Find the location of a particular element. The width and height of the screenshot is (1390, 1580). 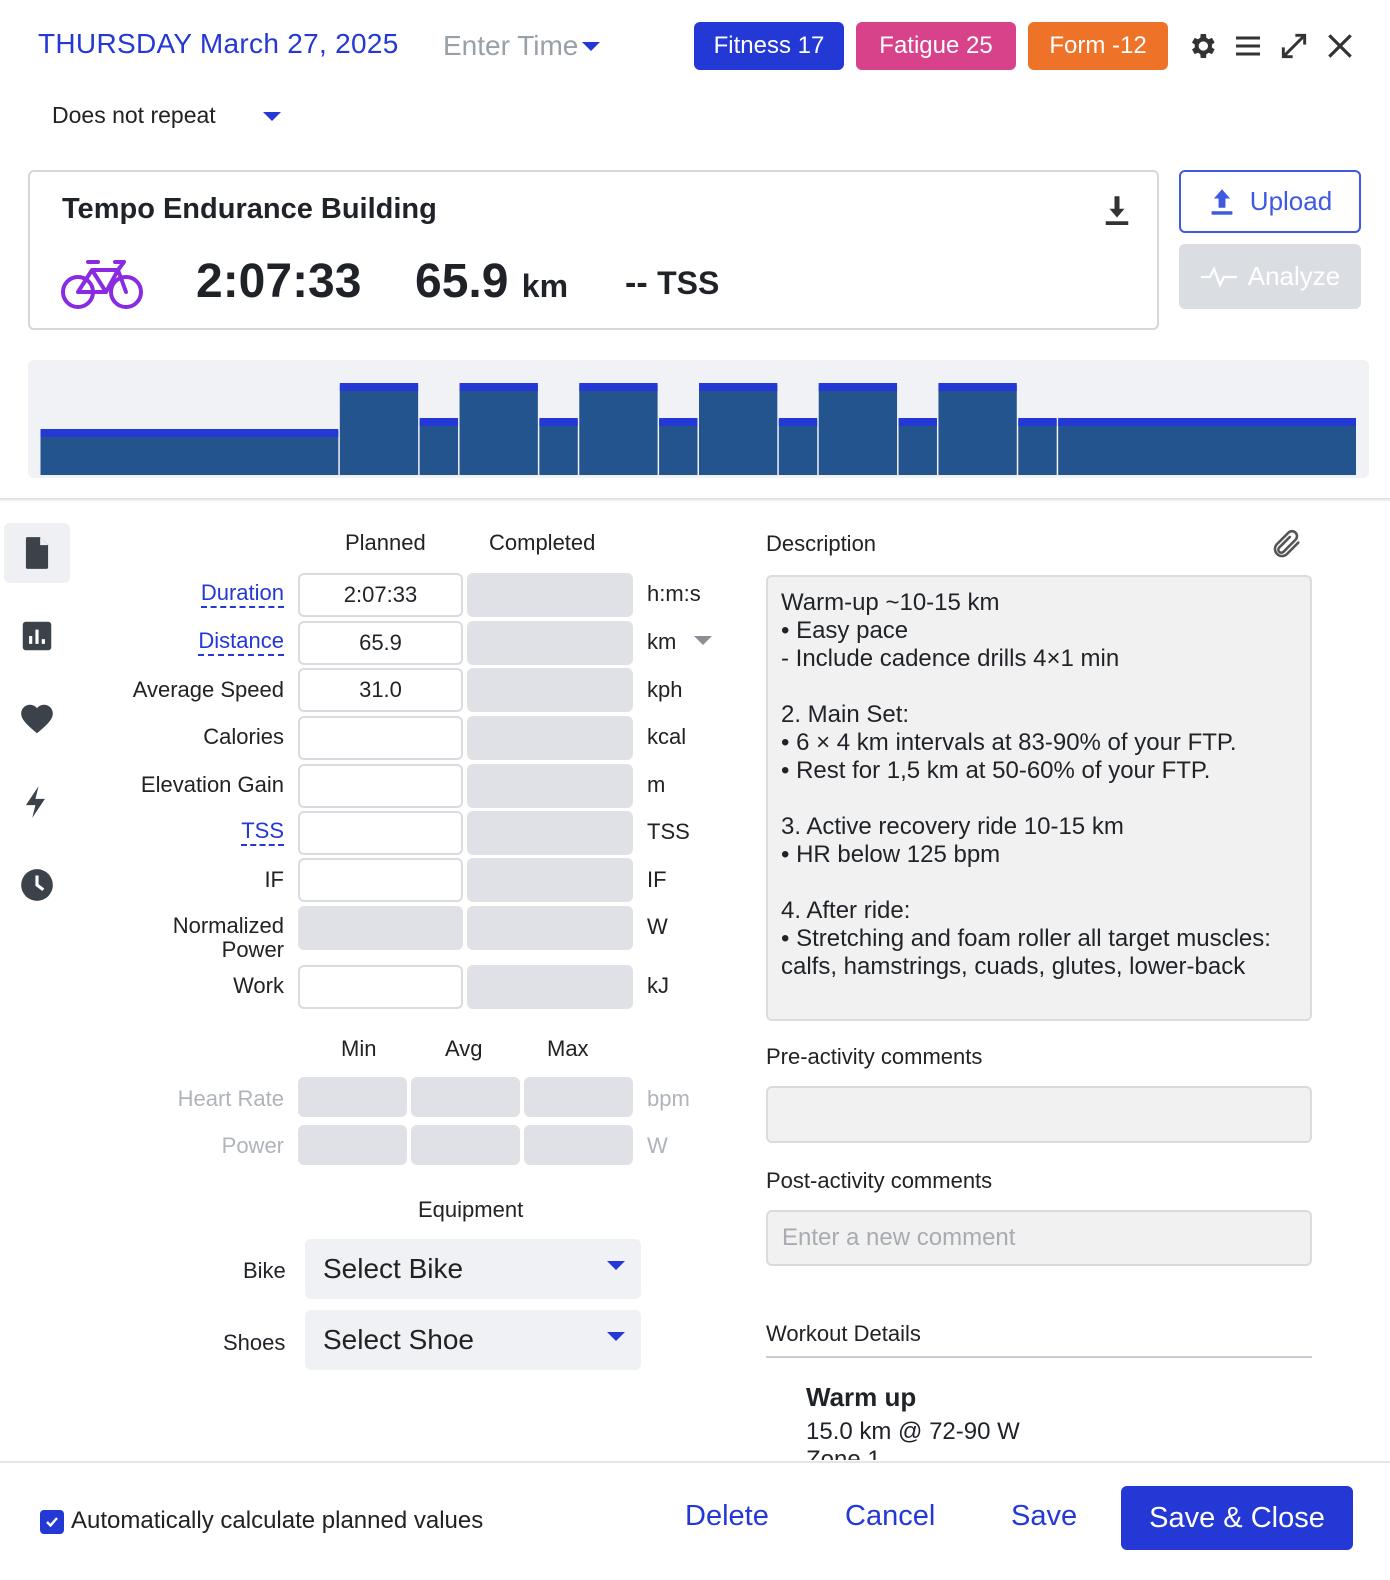

step-title: Warm up is located at coordinates (861, 1397).